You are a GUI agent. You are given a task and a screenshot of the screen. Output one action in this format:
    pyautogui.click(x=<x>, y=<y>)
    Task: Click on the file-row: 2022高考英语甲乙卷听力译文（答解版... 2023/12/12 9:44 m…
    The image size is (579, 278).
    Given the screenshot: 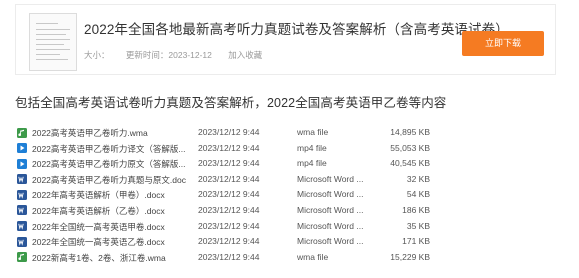 What is the action you would take?
    pyautogui.click(x=287, y=149)
    